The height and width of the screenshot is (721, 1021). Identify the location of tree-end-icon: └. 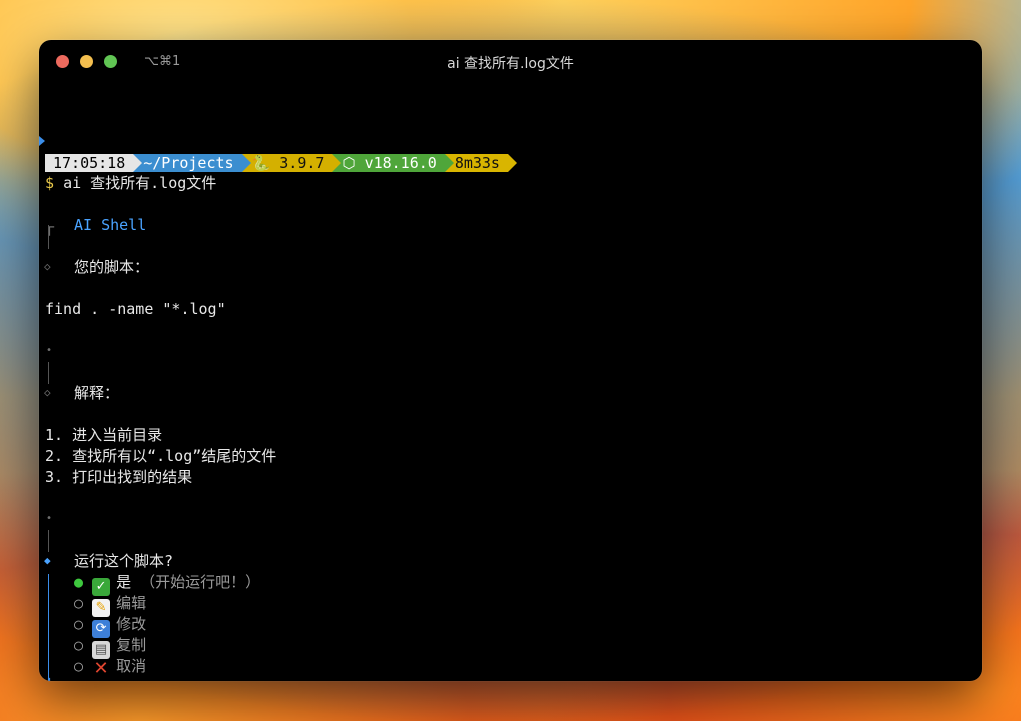
(49, 679).